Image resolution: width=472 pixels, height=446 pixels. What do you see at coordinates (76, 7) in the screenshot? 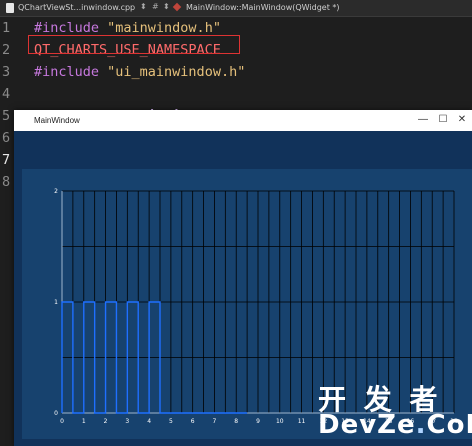
I see `tab-file: QChartViewSt...inwindow.cpp` at bounding box center [76, 7].